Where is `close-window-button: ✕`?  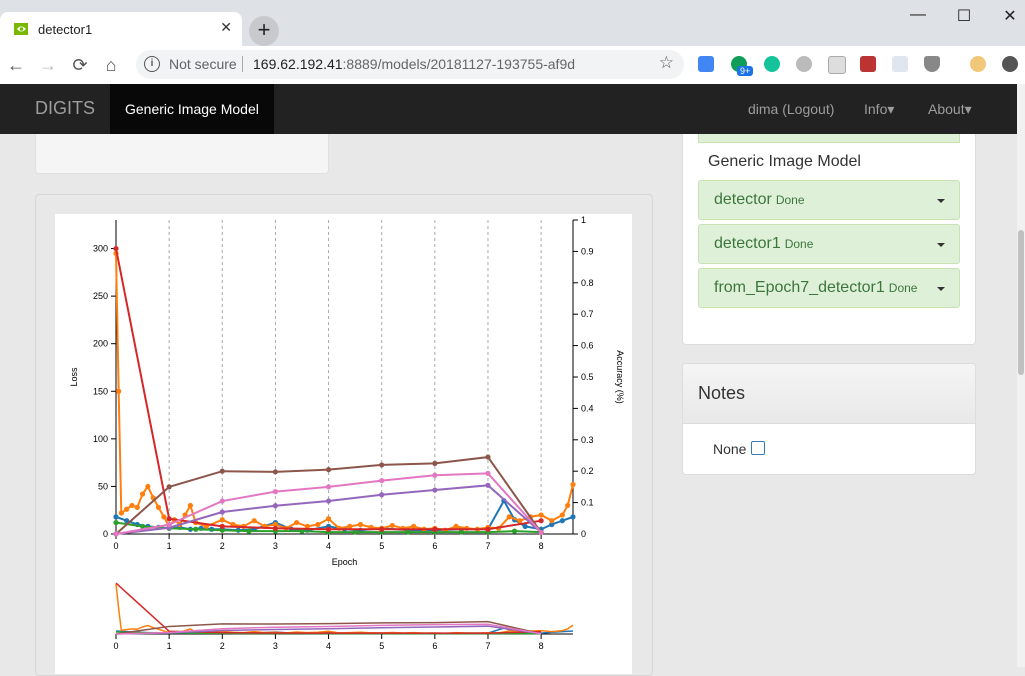
close-window-button: ✕ is located at coordinates (1010, 16).